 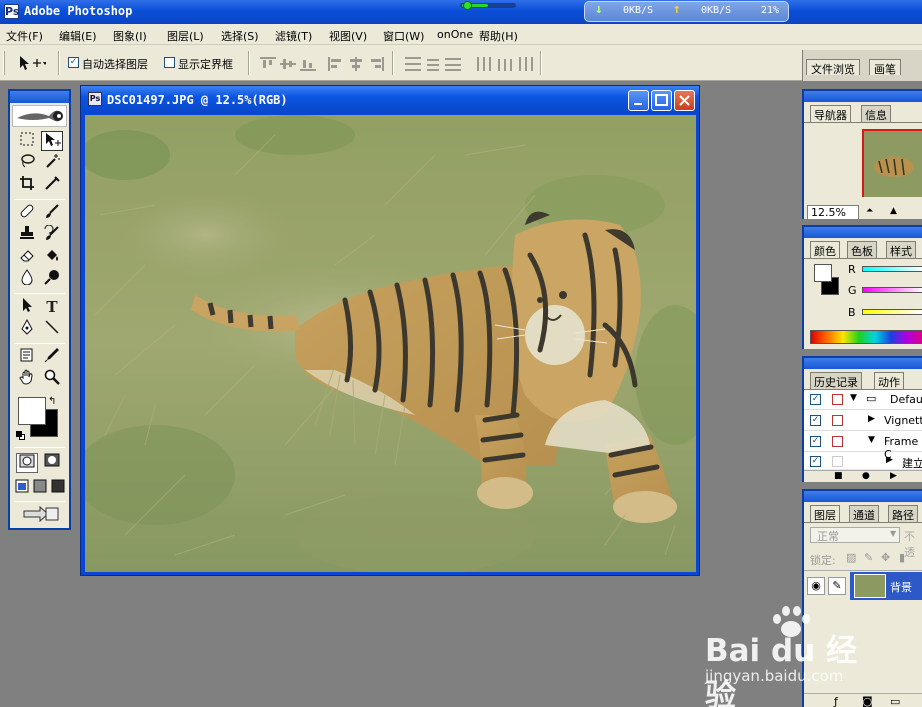 I want to click on screen-mode-full-icon, so click(x=58, y=489).